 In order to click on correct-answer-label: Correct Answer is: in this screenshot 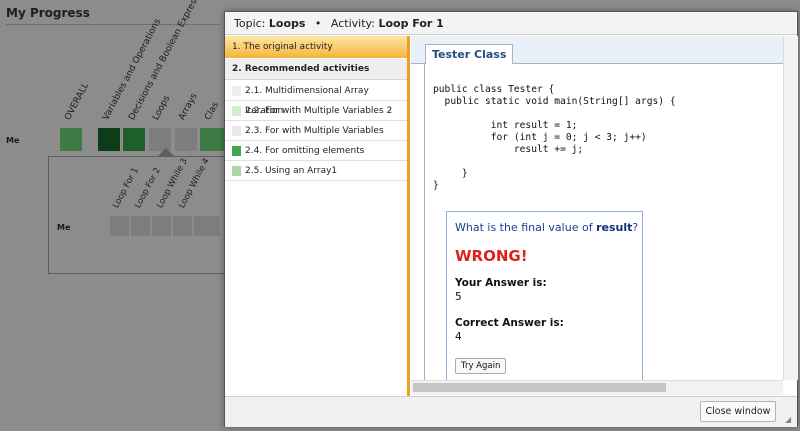, I will do `click(509, 323)`.